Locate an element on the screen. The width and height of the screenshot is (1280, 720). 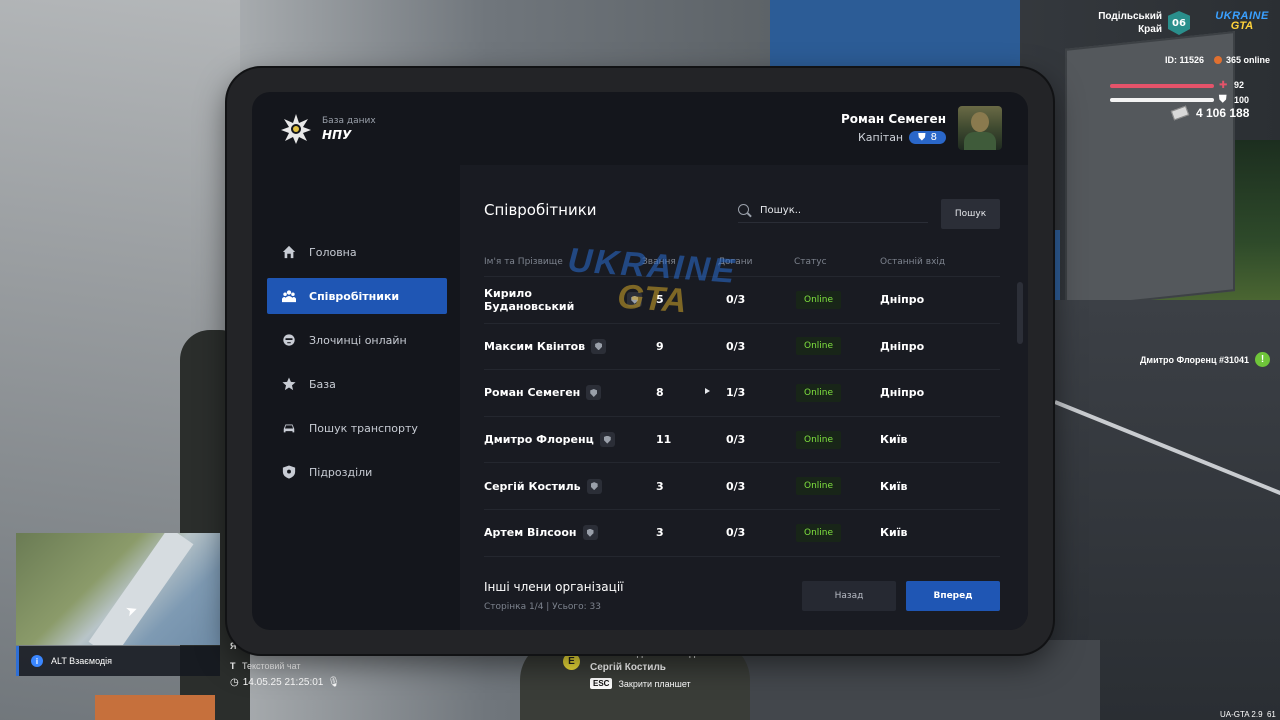
minimap-road is located at coordinates (141, 589).